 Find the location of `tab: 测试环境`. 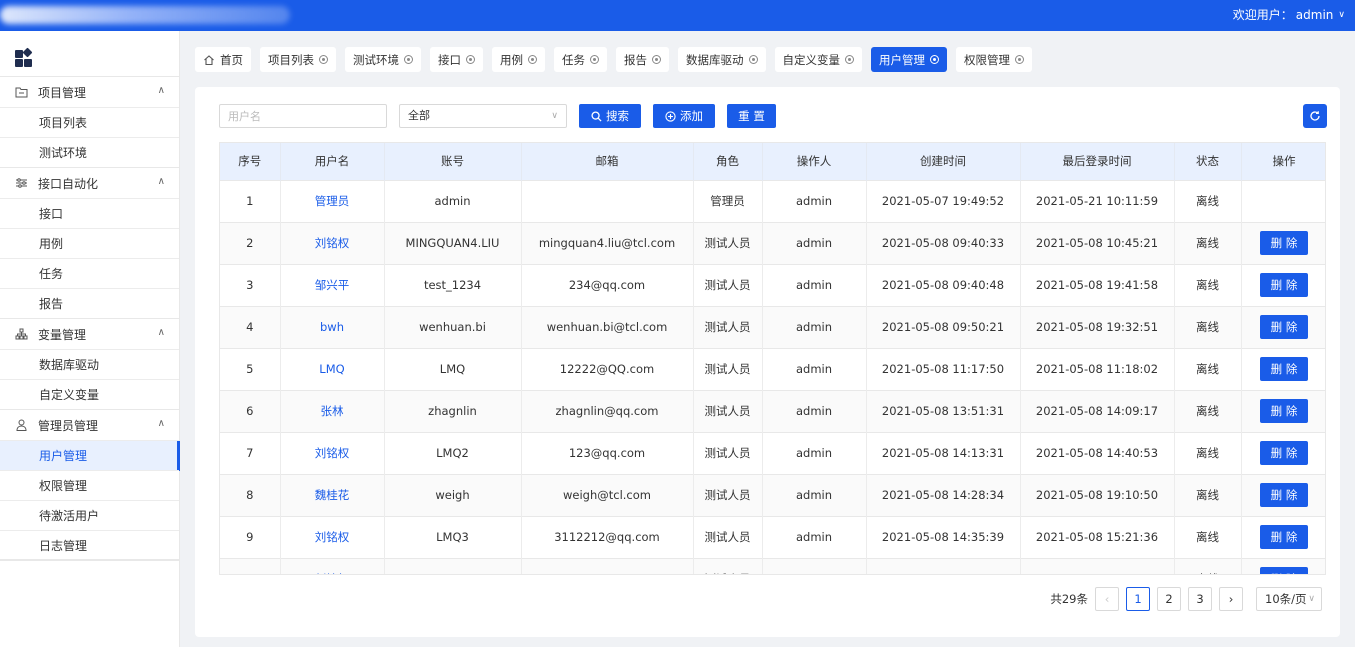

tab: 测试环境 is located at coordinates (383, 59).